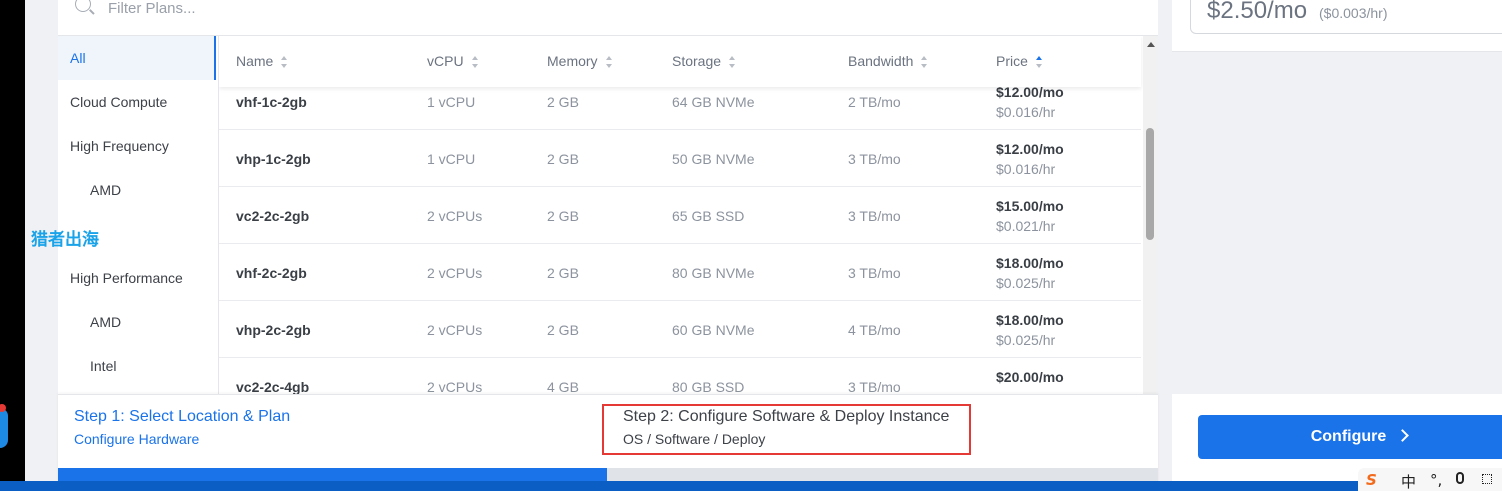  What do you see at coordinates (874, 330) in the screenshot?
I see `plan-bandwidth: 4 TB/mo` at bounding box center [874, 330].